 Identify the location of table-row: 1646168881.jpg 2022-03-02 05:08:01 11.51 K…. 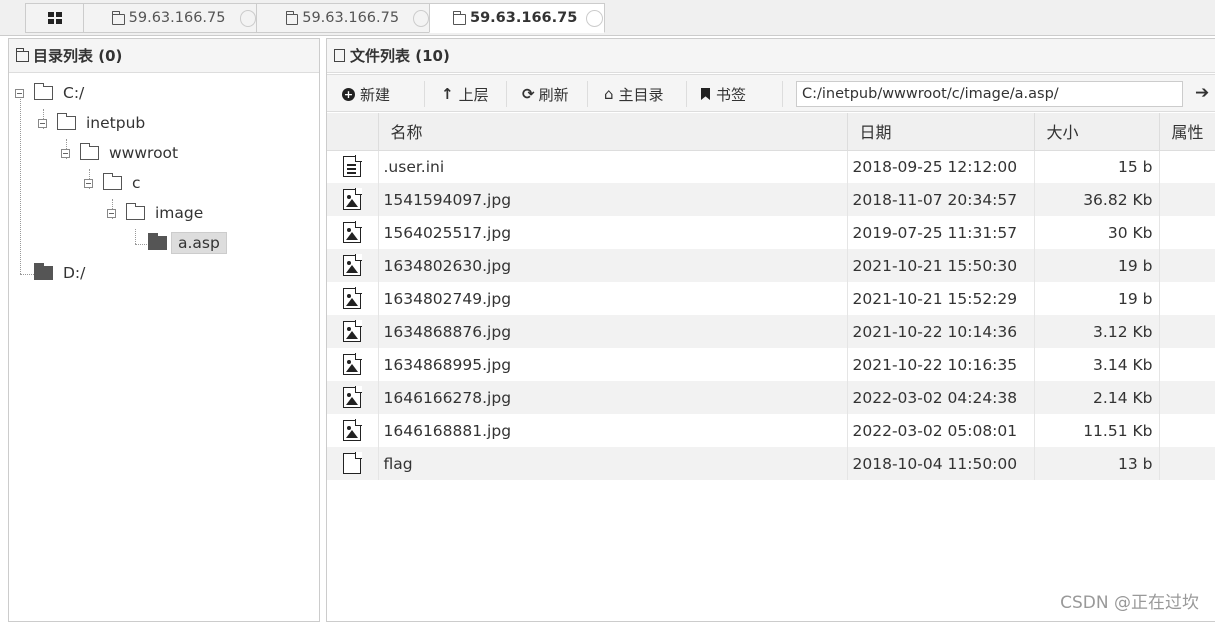
(771, 430).